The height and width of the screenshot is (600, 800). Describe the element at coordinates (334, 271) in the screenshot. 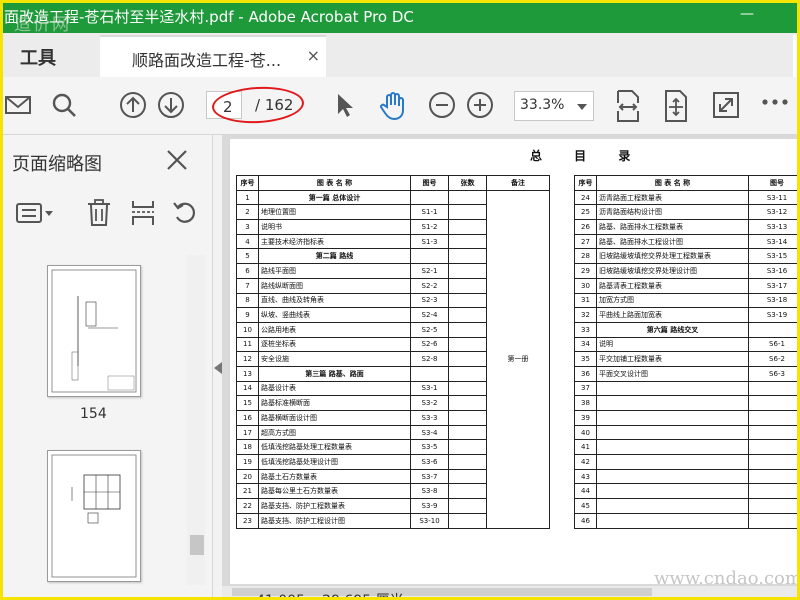

I see `cell-name: 路线平面图` at that location.